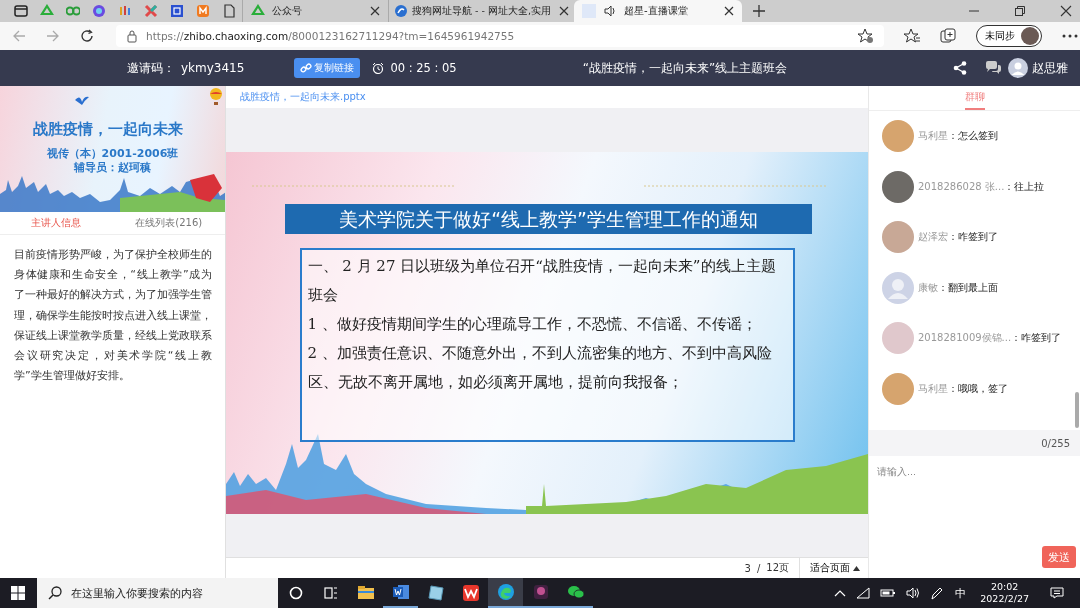 Image resolution: width=1080 pixels, height=608 pixels. I want to click on tab-title: 超星-直播课堂, so click(656, 11).